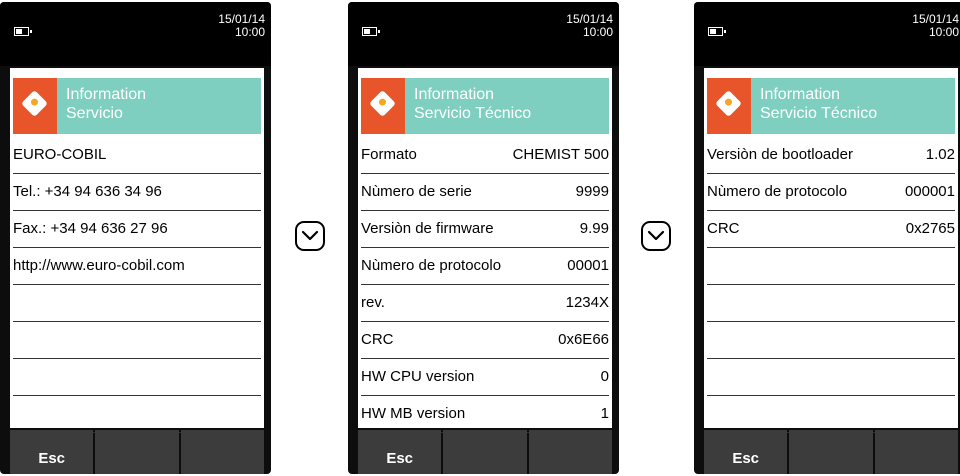 The width and height of the screenshot is (960, 476). Describe the element at coordinates (485, 414) in the screenshot. I see `info-row: HW MB version 1` at that location.